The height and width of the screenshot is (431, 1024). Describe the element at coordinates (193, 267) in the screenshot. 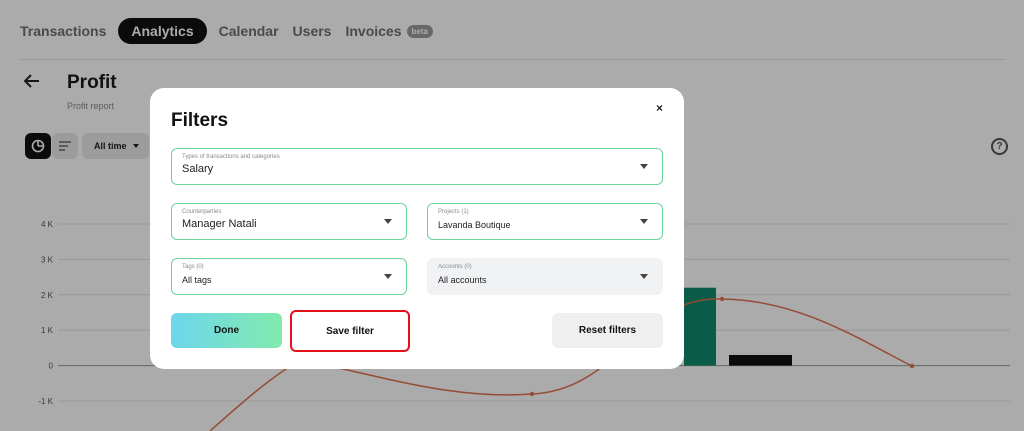

I see `field-label: Tags (0)` at that location.